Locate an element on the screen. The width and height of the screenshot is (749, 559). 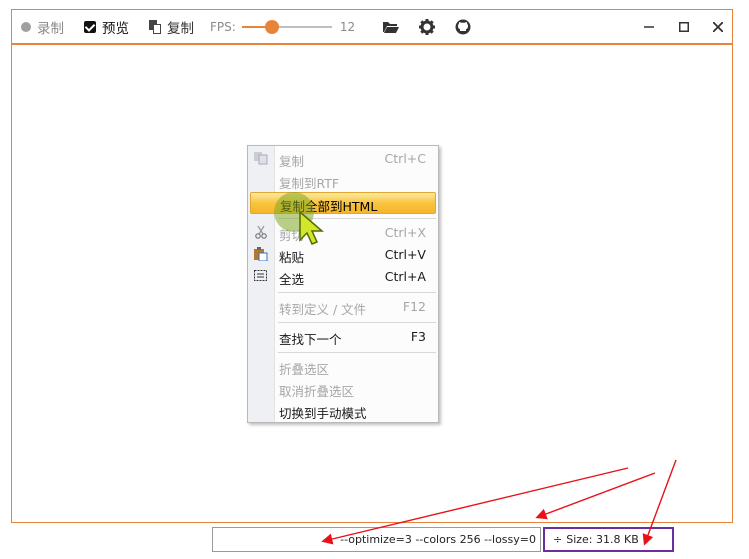
annotation-arrows is located at coordinates (499, 502).